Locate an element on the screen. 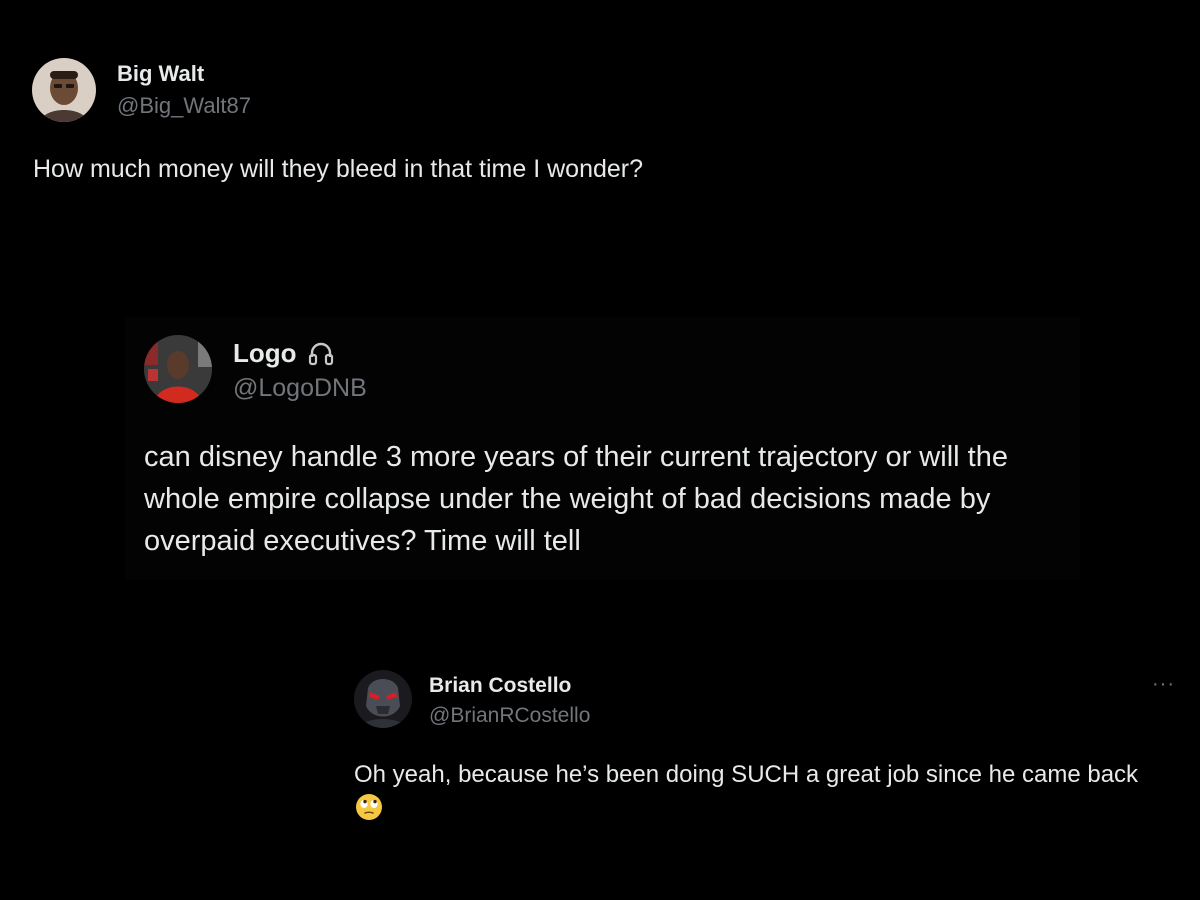 Image resolution: width=1200 pixels, height=900 pixels. display-name: Brian Costello is located at coordinates (500, 686).